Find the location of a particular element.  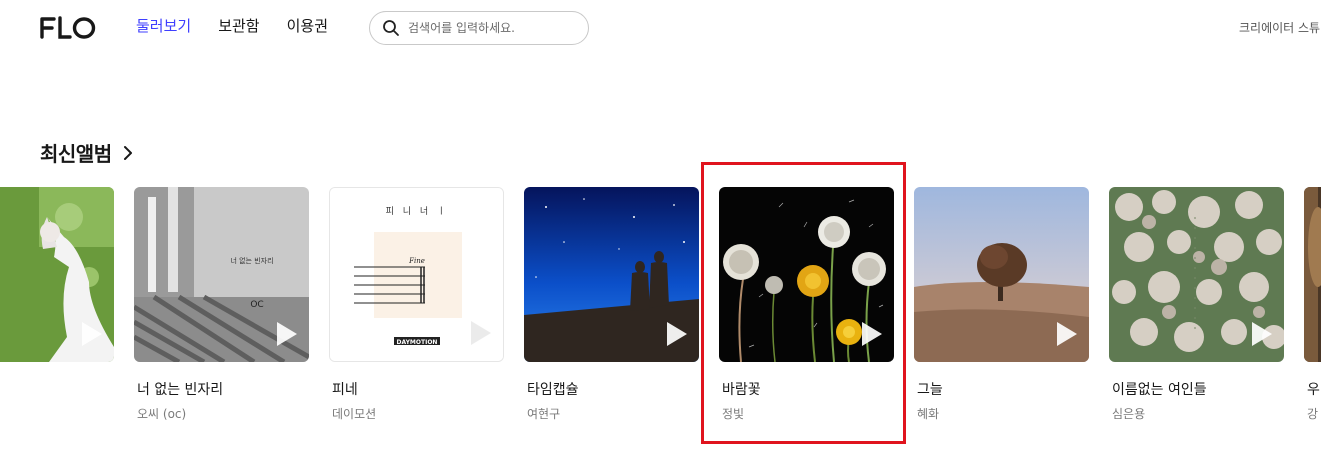

search-icon is located at coordinates (391, 28).